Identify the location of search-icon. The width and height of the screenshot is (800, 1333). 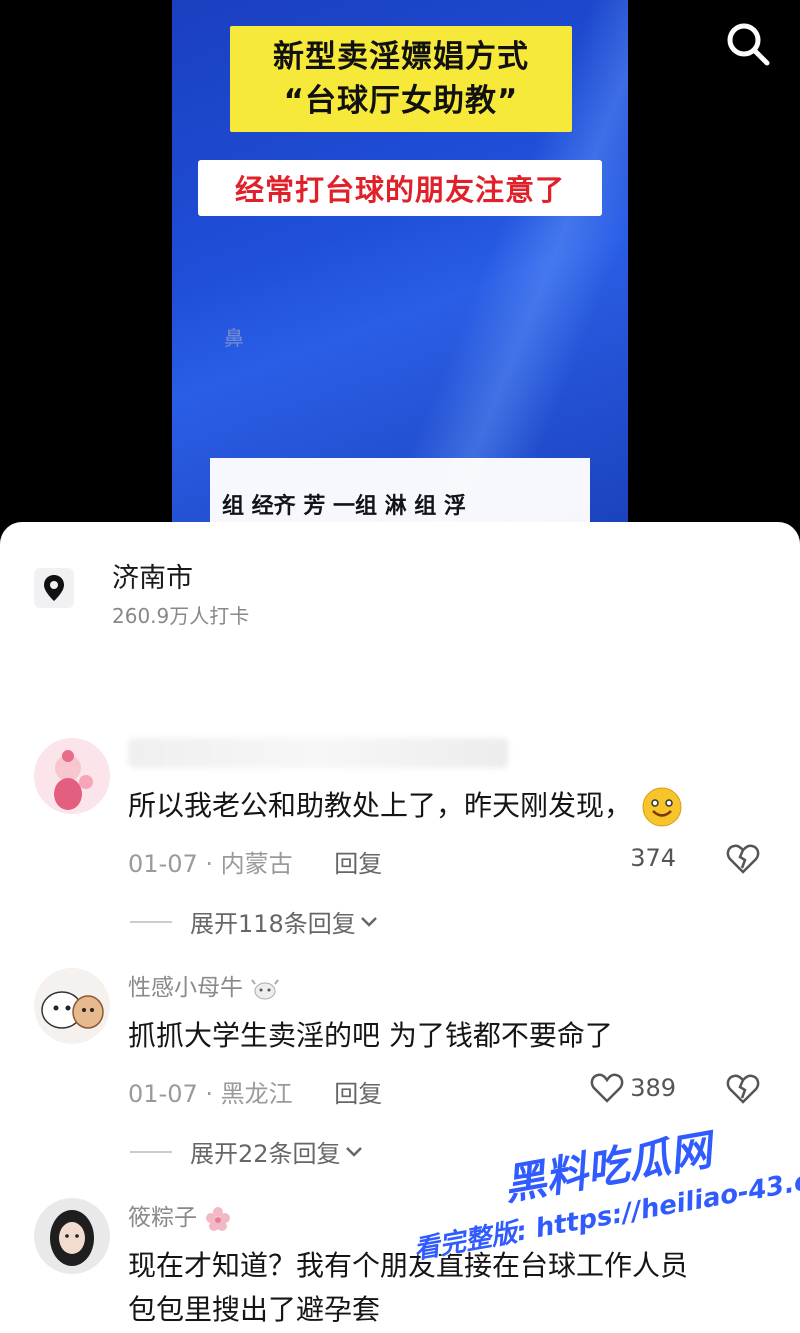
(748, 44).